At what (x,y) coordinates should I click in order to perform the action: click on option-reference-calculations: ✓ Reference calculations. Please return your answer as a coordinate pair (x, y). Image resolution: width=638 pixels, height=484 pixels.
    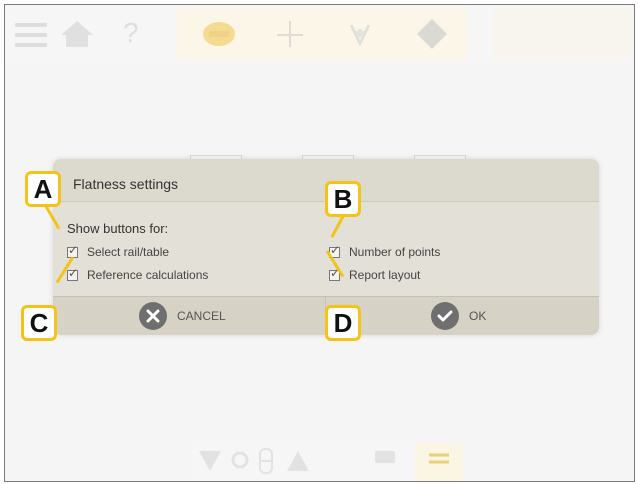
    Looking at the image, I should click on (138, 274).